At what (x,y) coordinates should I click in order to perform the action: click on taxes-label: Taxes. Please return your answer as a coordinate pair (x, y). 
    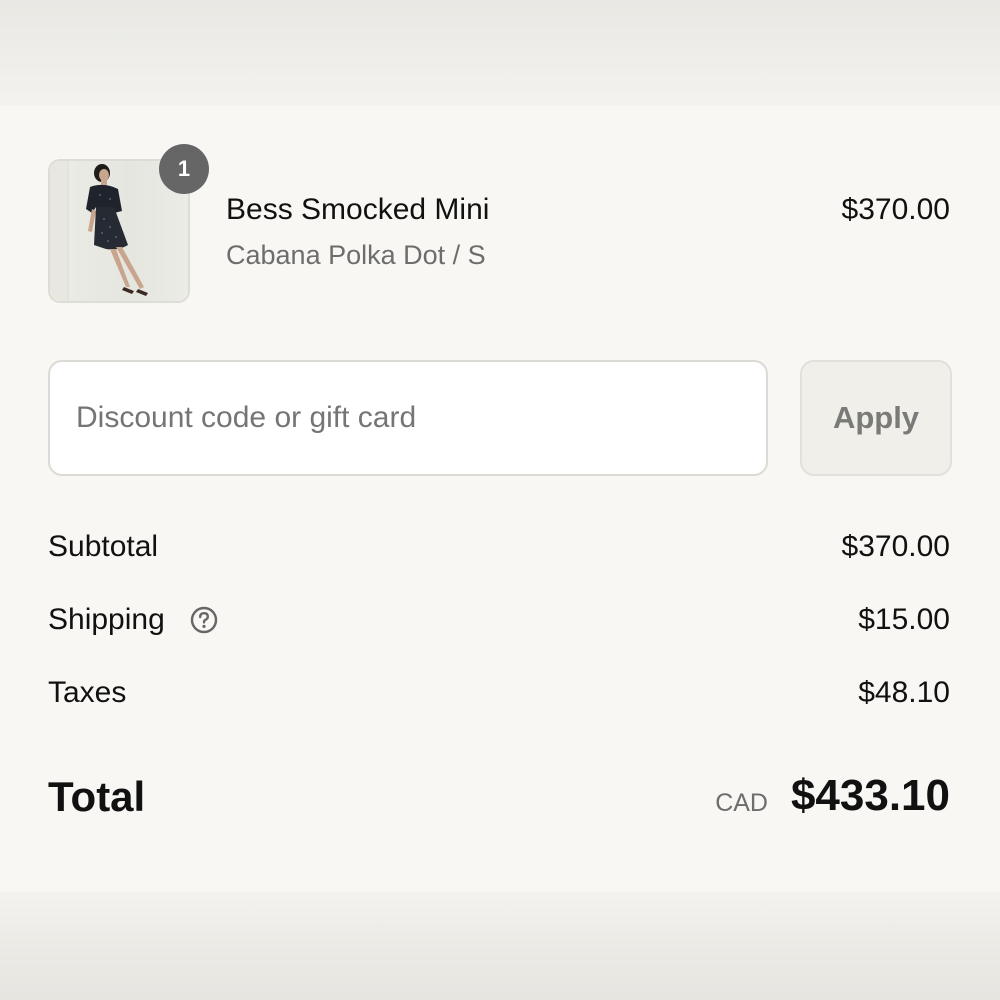
    Looking at the image, I should click on (87, 692).